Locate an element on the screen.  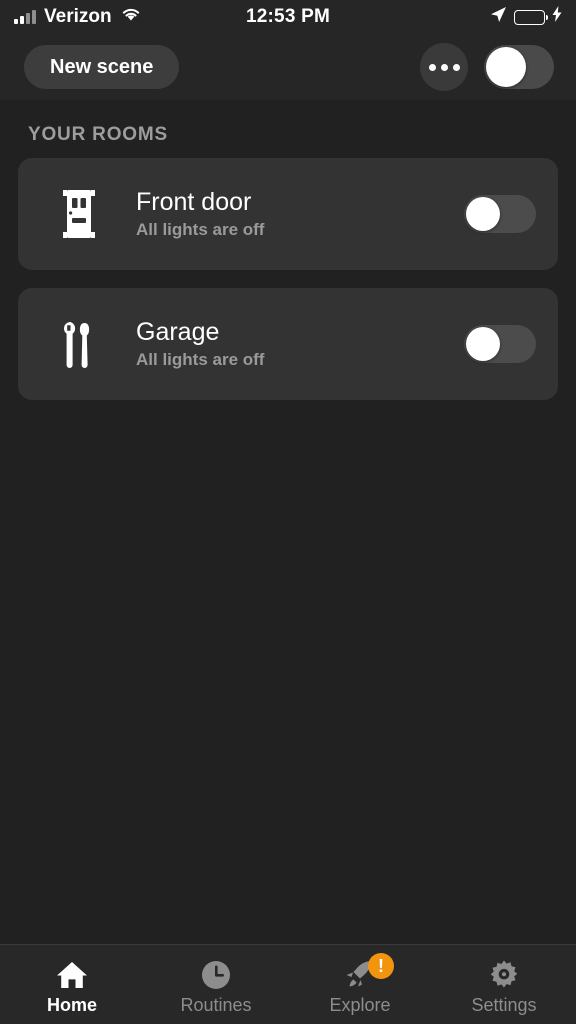
wifi-icon is located at coordinates (131, 17).